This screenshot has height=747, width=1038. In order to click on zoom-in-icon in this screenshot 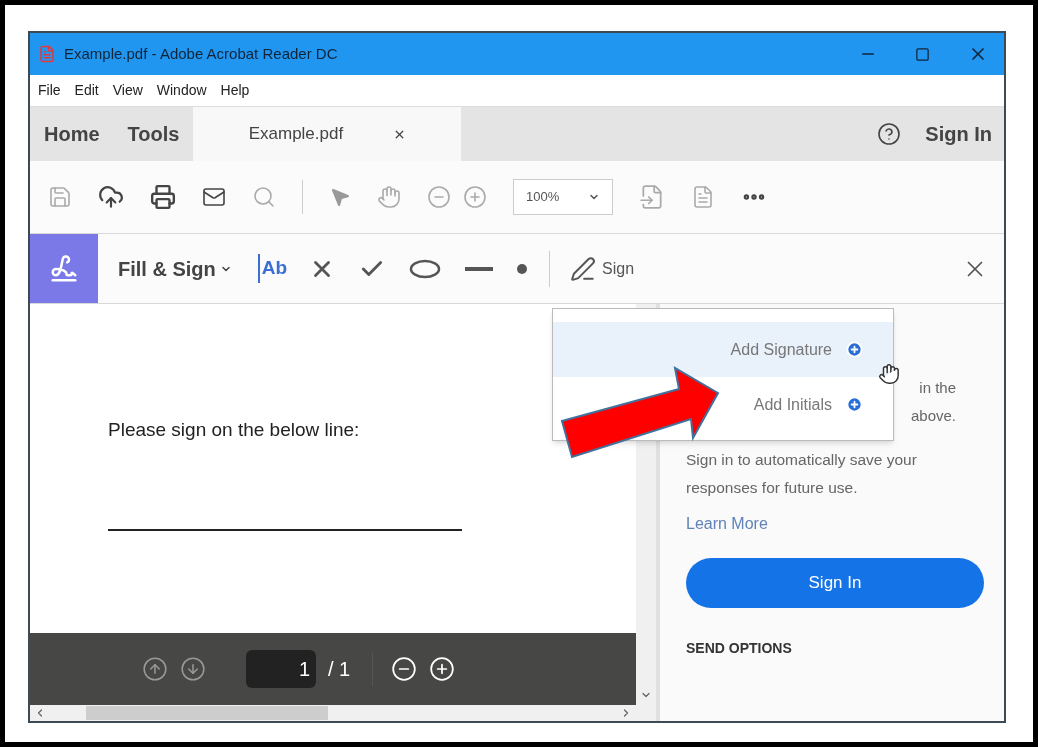, I will do `click(442, 669)`.